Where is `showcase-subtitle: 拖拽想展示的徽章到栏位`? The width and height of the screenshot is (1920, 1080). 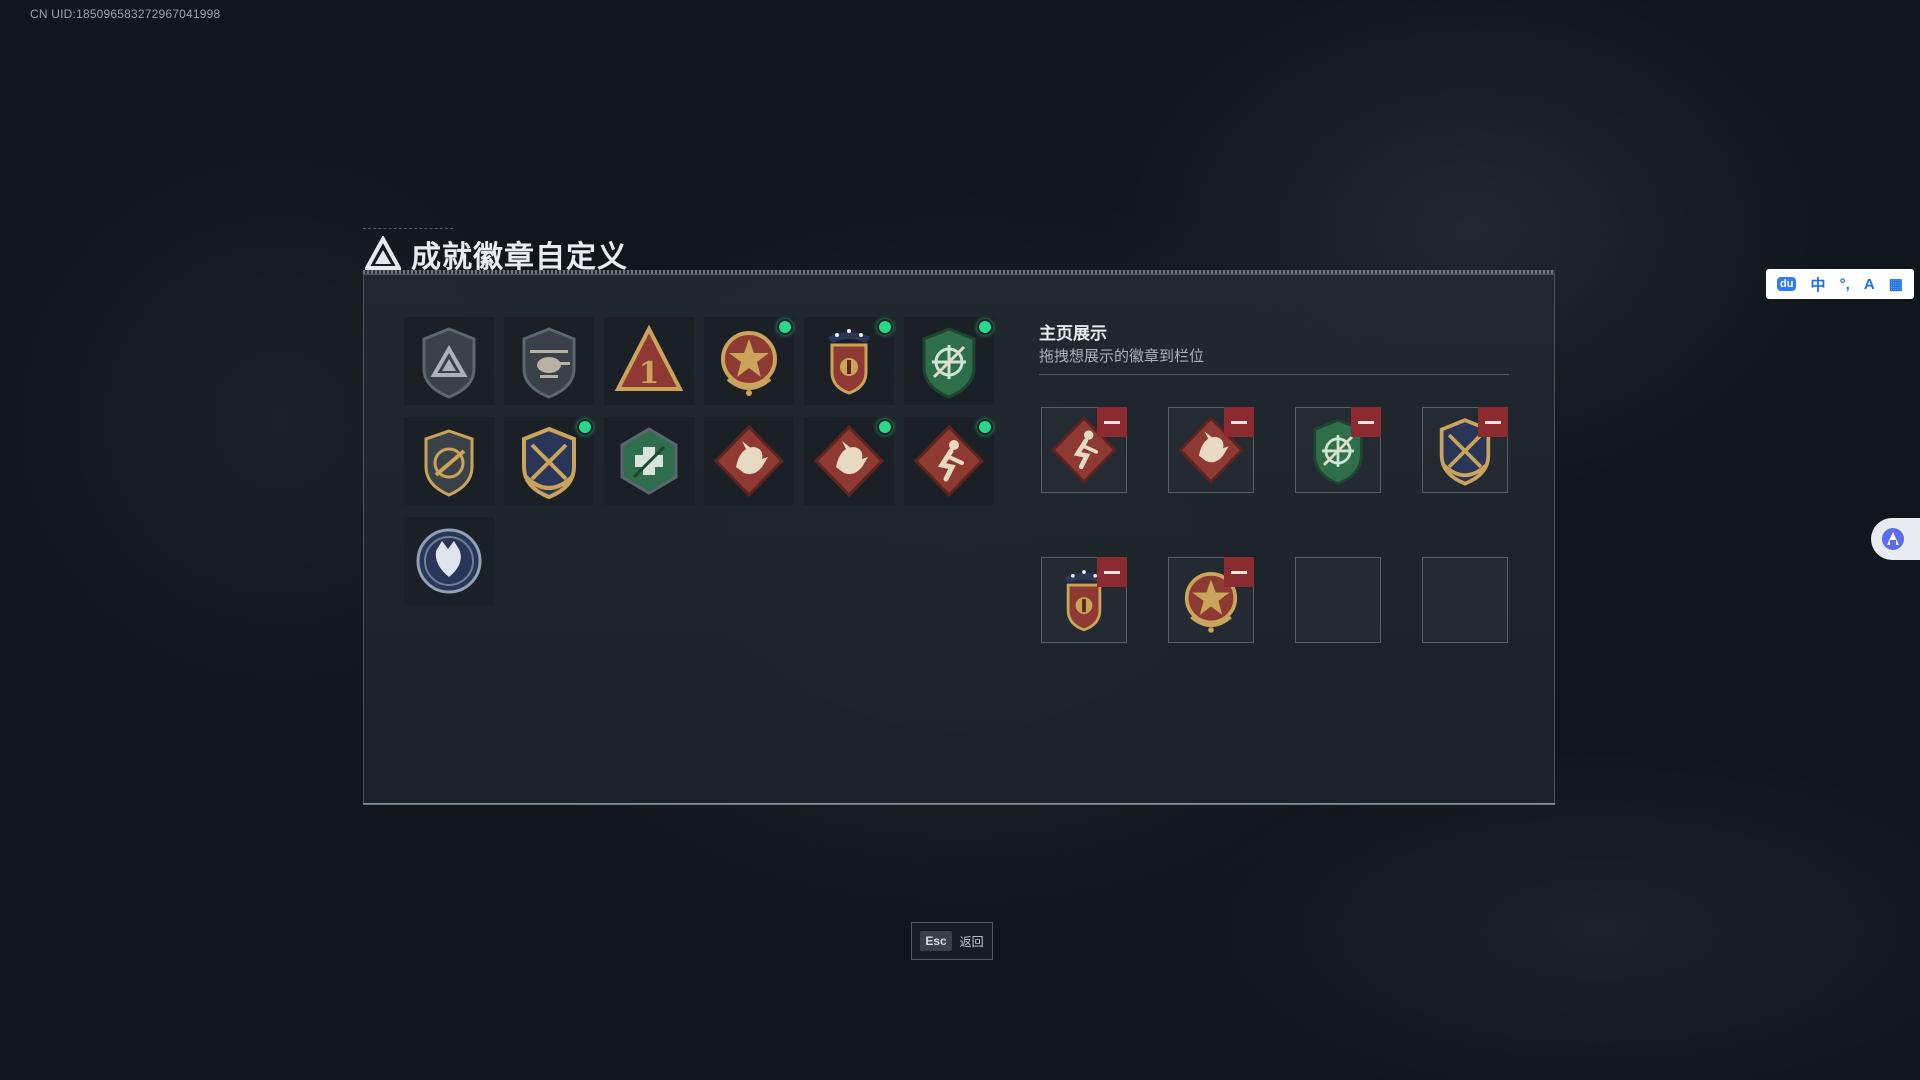 showcase-subtitle: 拖拽想展示的徽章到栏位 is located at coordinates (1122, 356).